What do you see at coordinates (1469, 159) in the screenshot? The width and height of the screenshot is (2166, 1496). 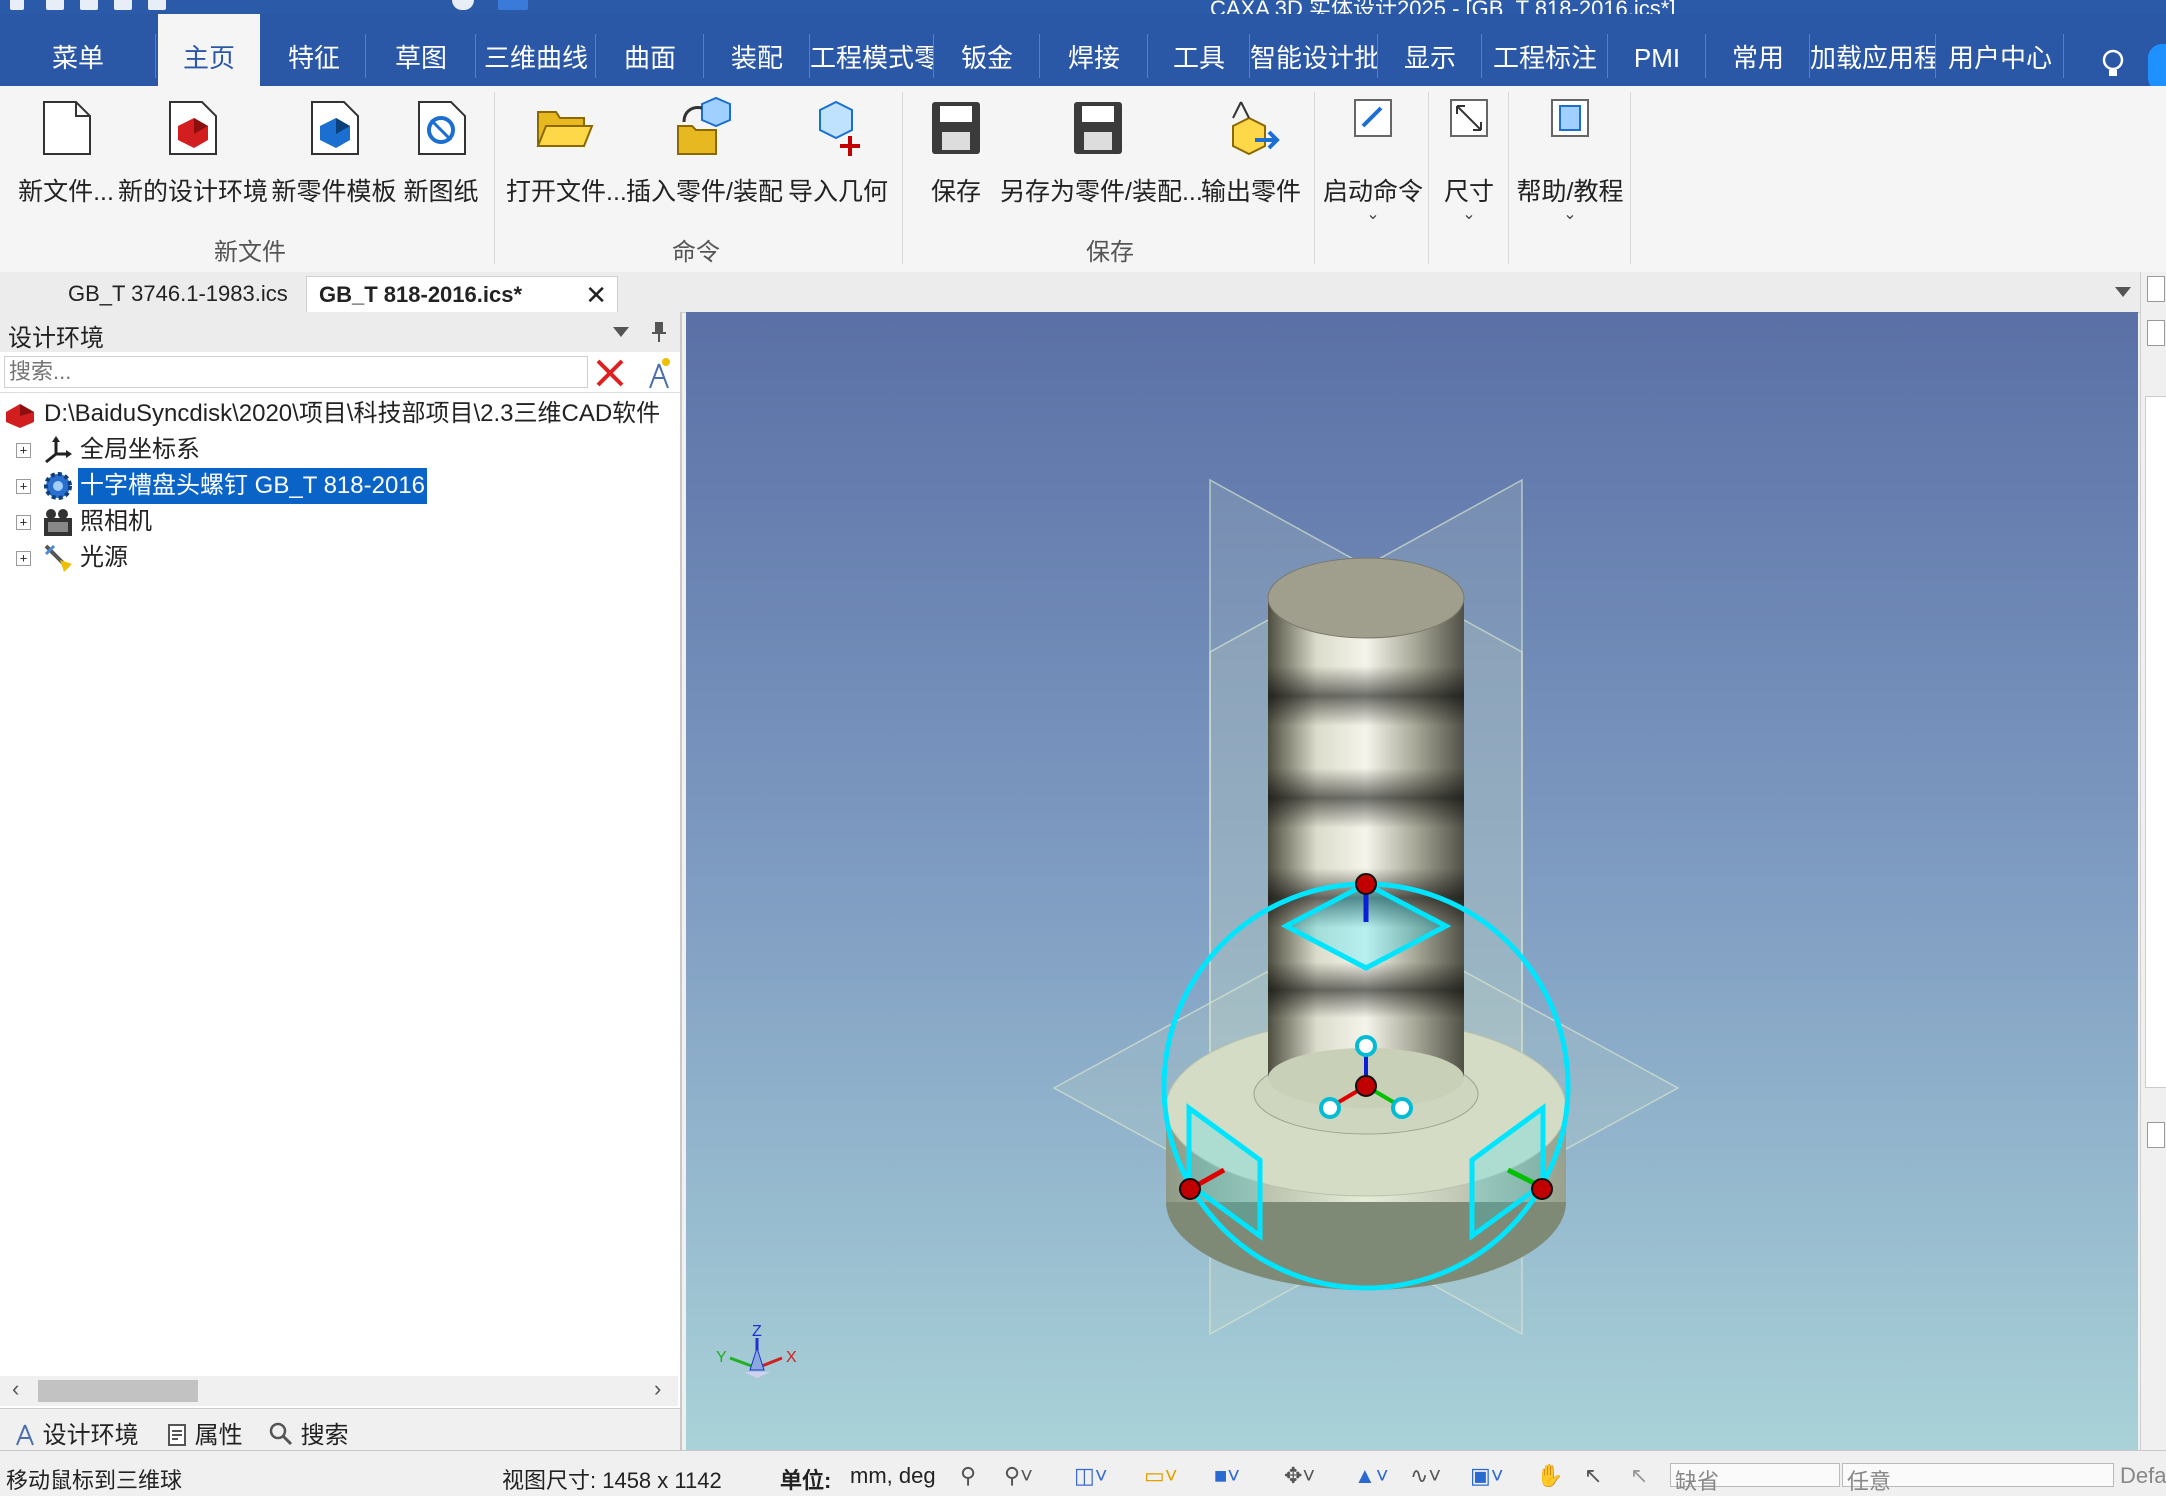 I see `dimension-button: 尺寸 ⌄` at bounding box center [1469, 159].